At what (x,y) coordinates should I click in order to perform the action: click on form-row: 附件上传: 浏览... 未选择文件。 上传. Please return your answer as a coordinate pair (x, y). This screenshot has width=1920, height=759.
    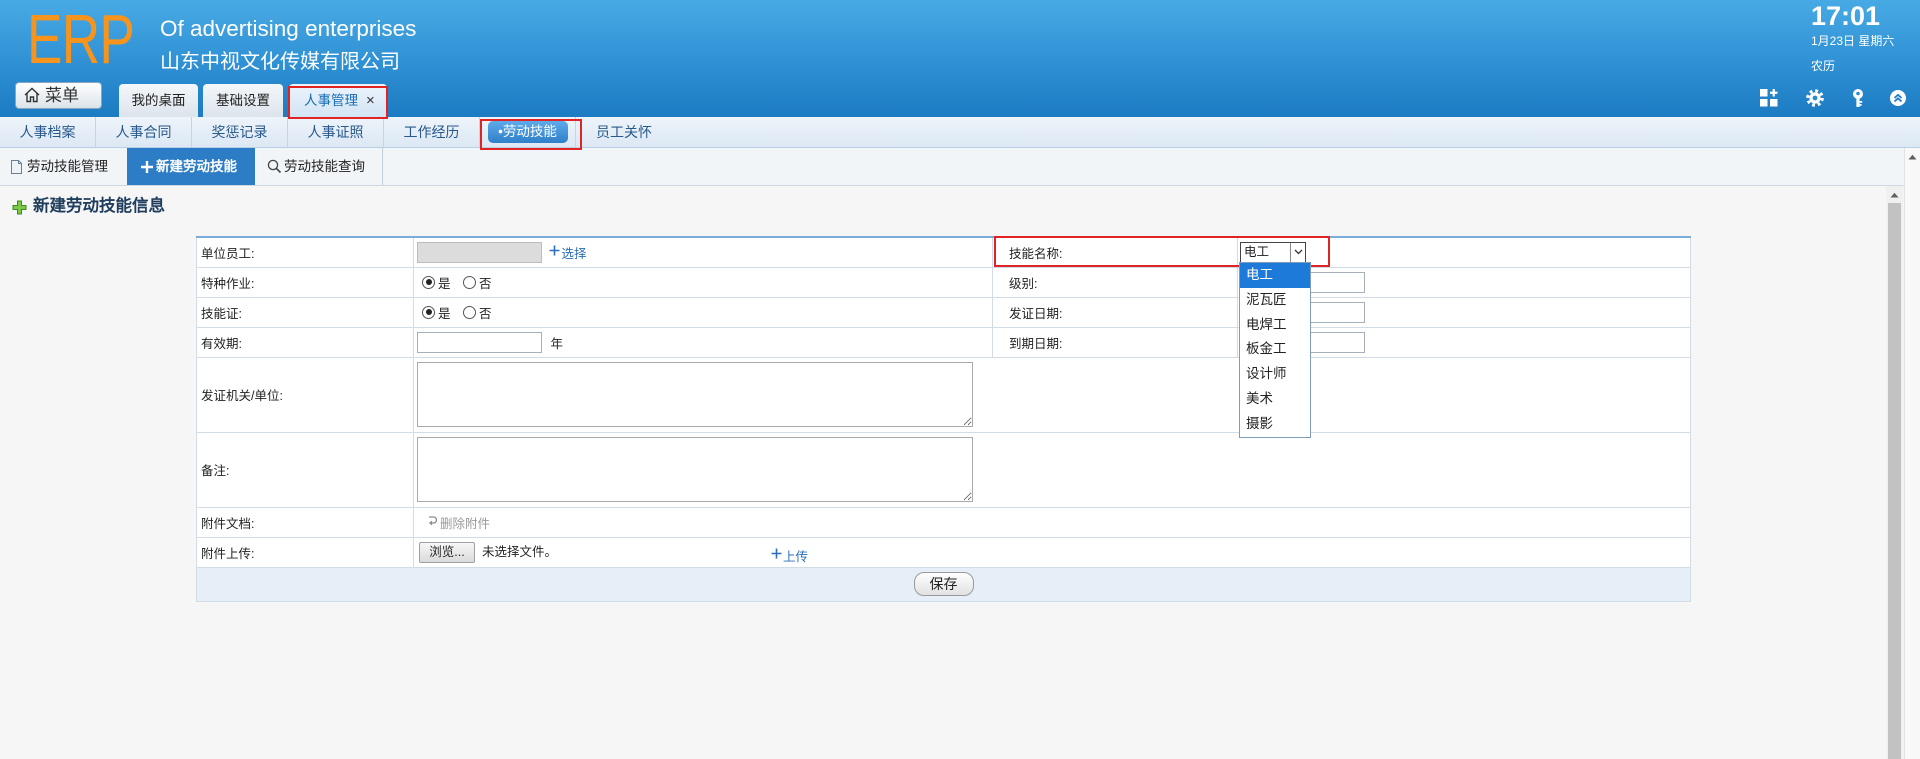
    Looking at the image, I should click on (943, 552).